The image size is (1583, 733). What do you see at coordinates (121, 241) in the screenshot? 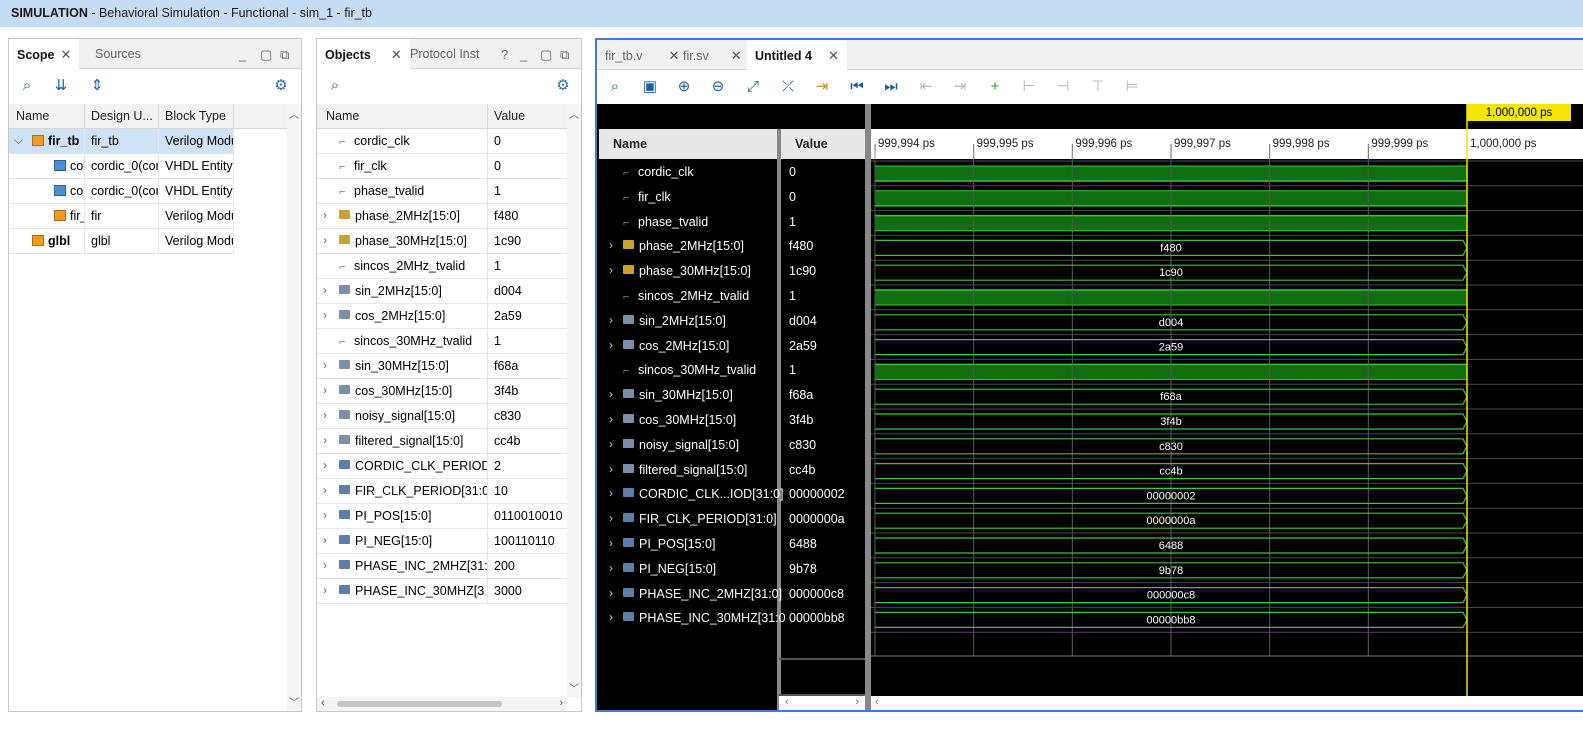
I see `scope-tree-row: glbl glbl Verilog Modu` at bounding box center [121, 241].